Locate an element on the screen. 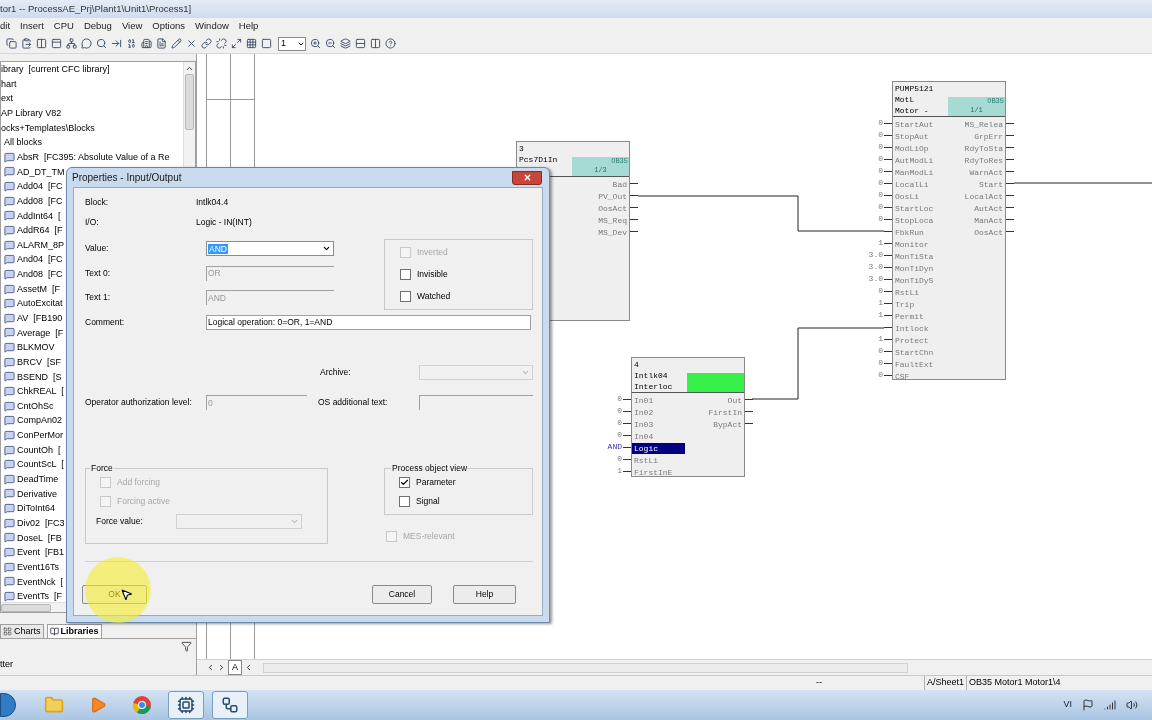 The image size is (1152, 720). input-pin: OosLi is located at coordinates (906, 196).